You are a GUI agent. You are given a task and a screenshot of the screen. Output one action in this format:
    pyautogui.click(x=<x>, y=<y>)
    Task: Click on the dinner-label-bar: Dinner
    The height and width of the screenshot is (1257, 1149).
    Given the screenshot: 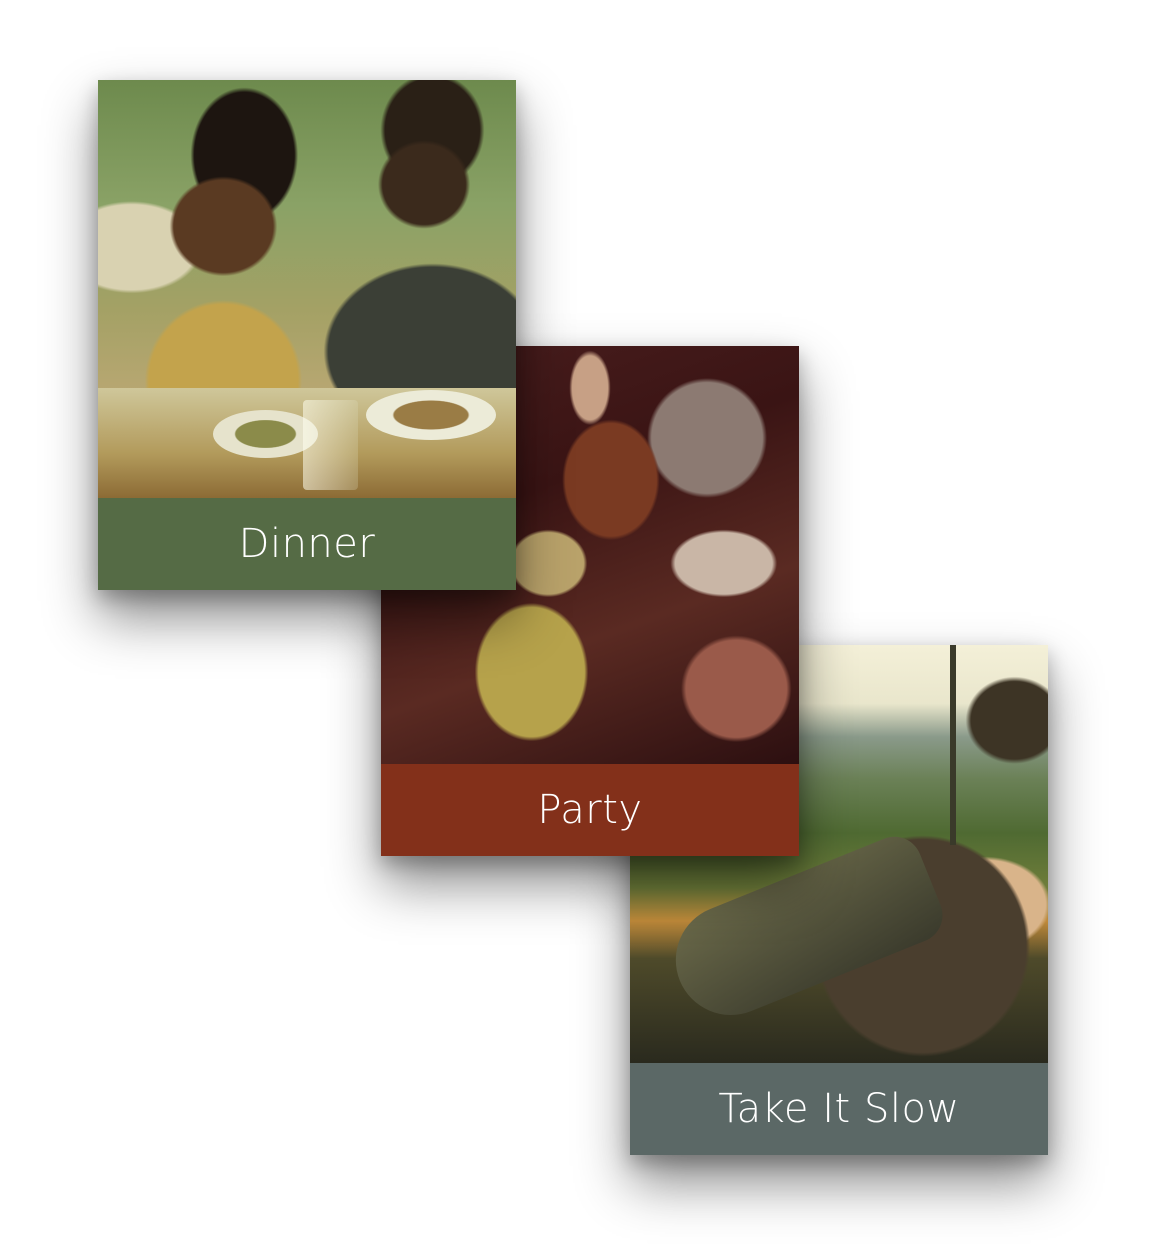 What is the action you would take?
    pyautogui.click(x=307, y=544)
    